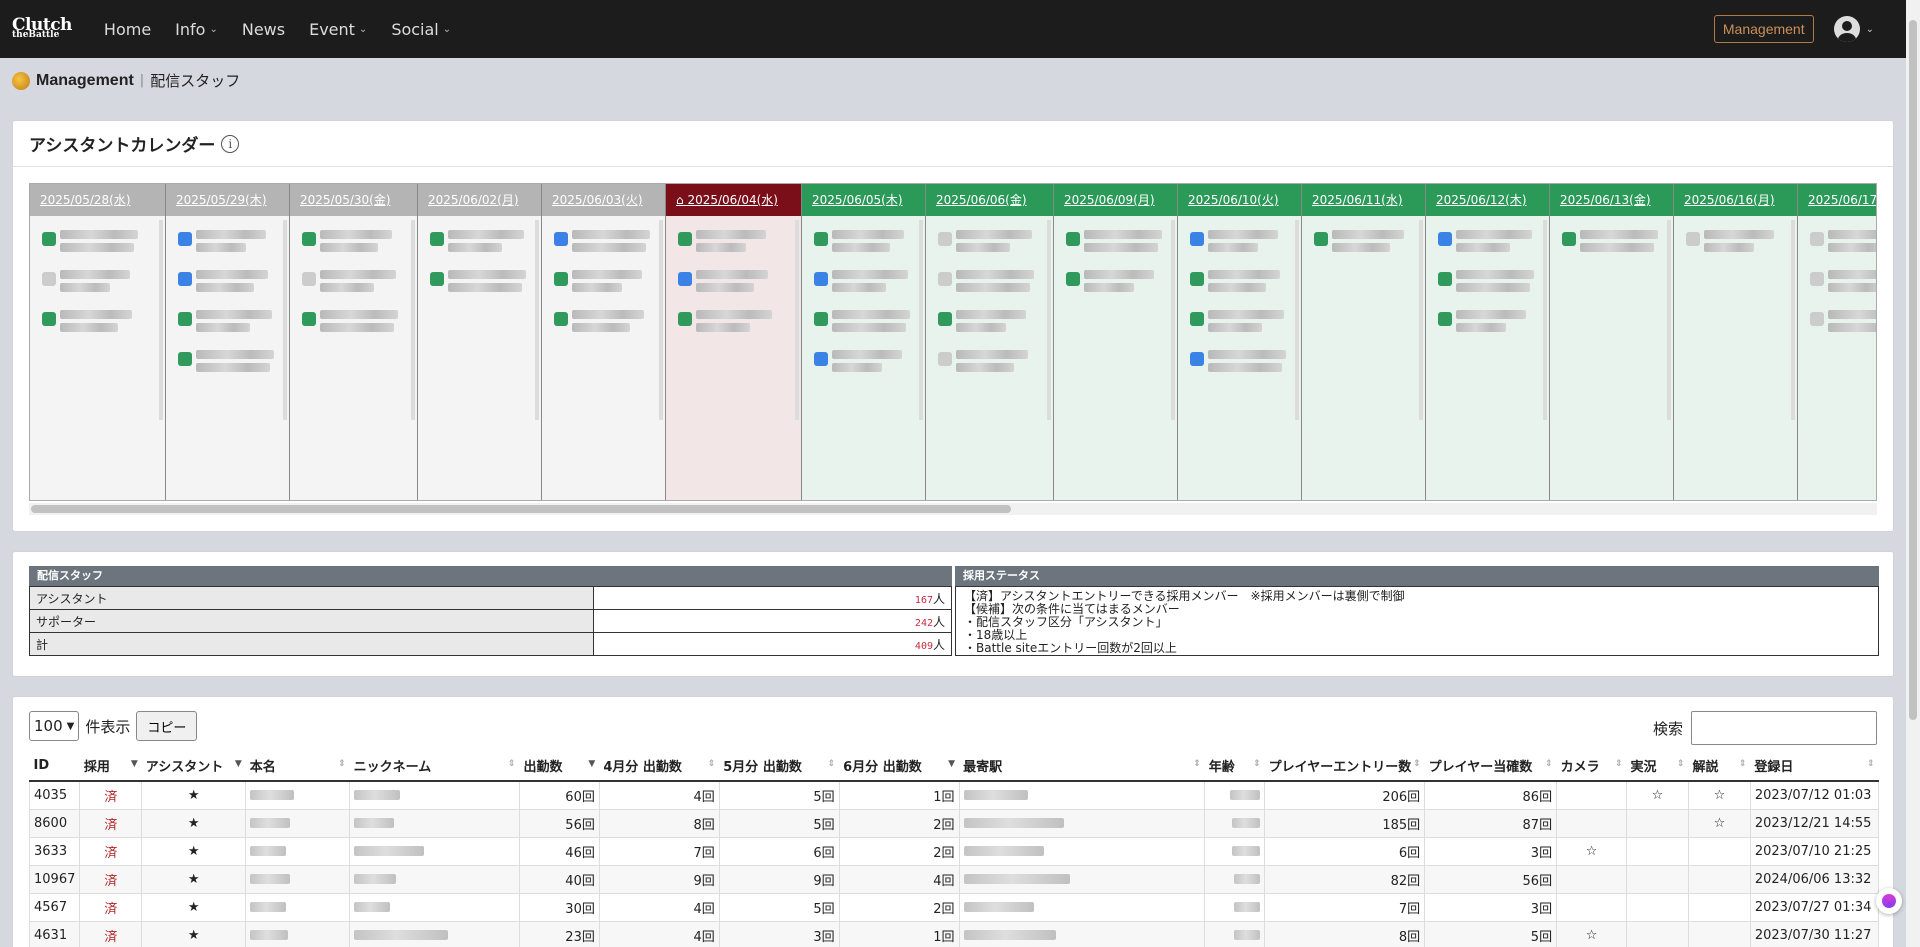 Image resolution: width=1920 pixels, height=947 pixels. I want to click on blur-bar, so click(857, 367).